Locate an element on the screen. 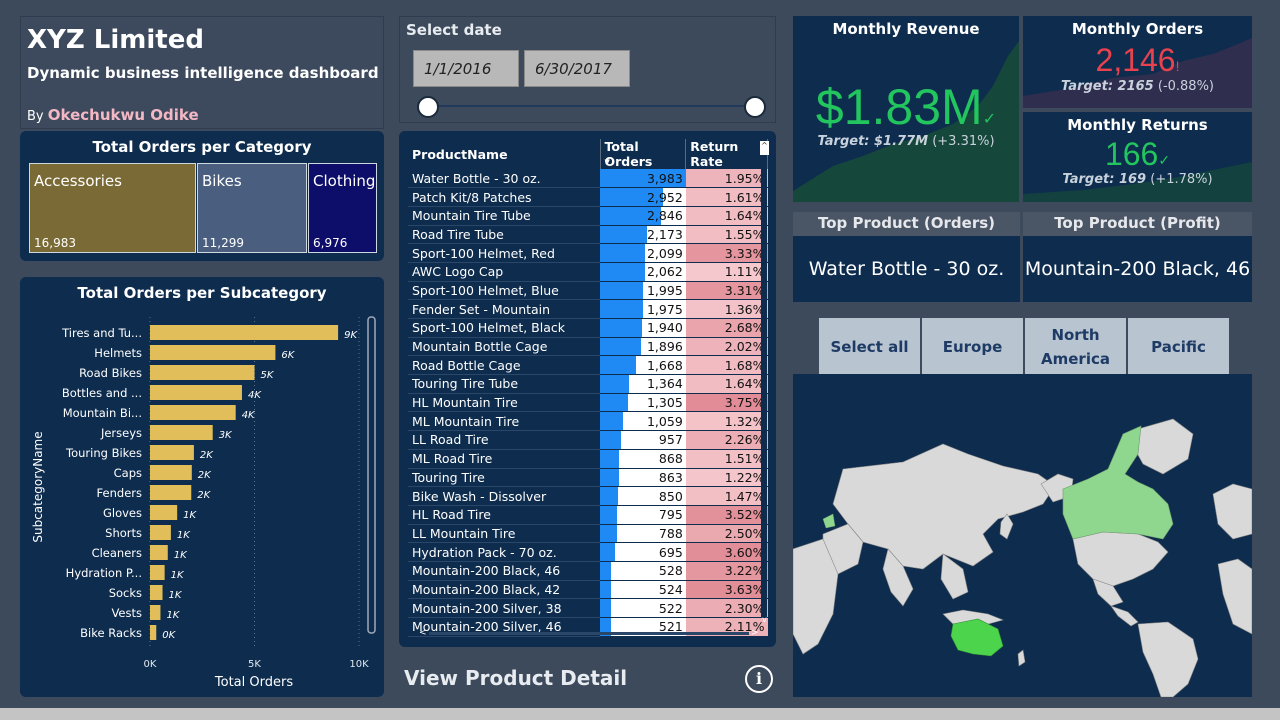 This screenshot has height=720, width=1280. table-row: HL Road Tire 795 3.52% is located at coordinates (588, 515).